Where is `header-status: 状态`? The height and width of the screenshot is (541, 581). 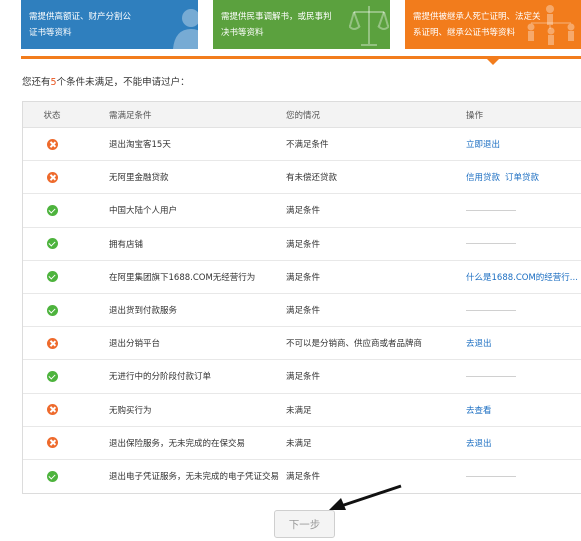 header-status: 状态 is located at coordinates (52, 115).